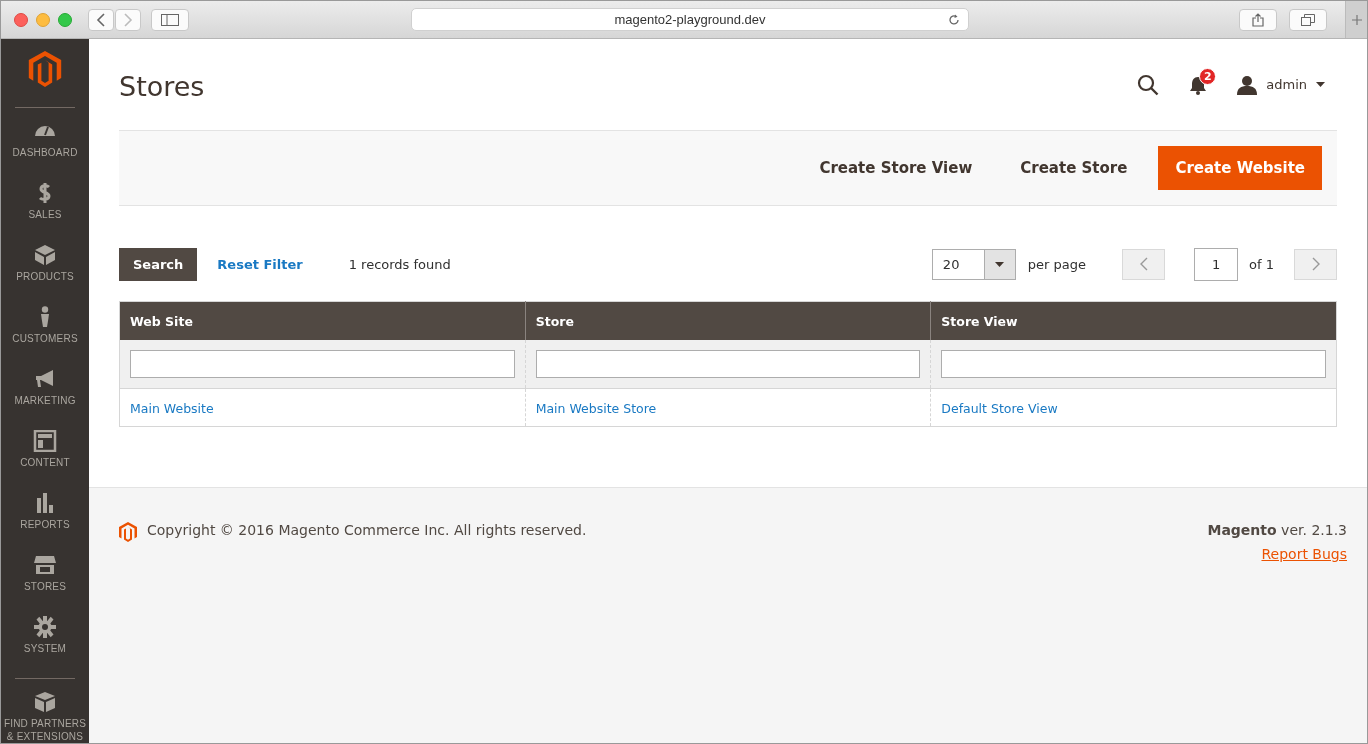 This screenshot has width=1368, height=744. Describe the element at coordinates (45, 585) in the screenshot. I see `sidebar-item: STORES` at that location.